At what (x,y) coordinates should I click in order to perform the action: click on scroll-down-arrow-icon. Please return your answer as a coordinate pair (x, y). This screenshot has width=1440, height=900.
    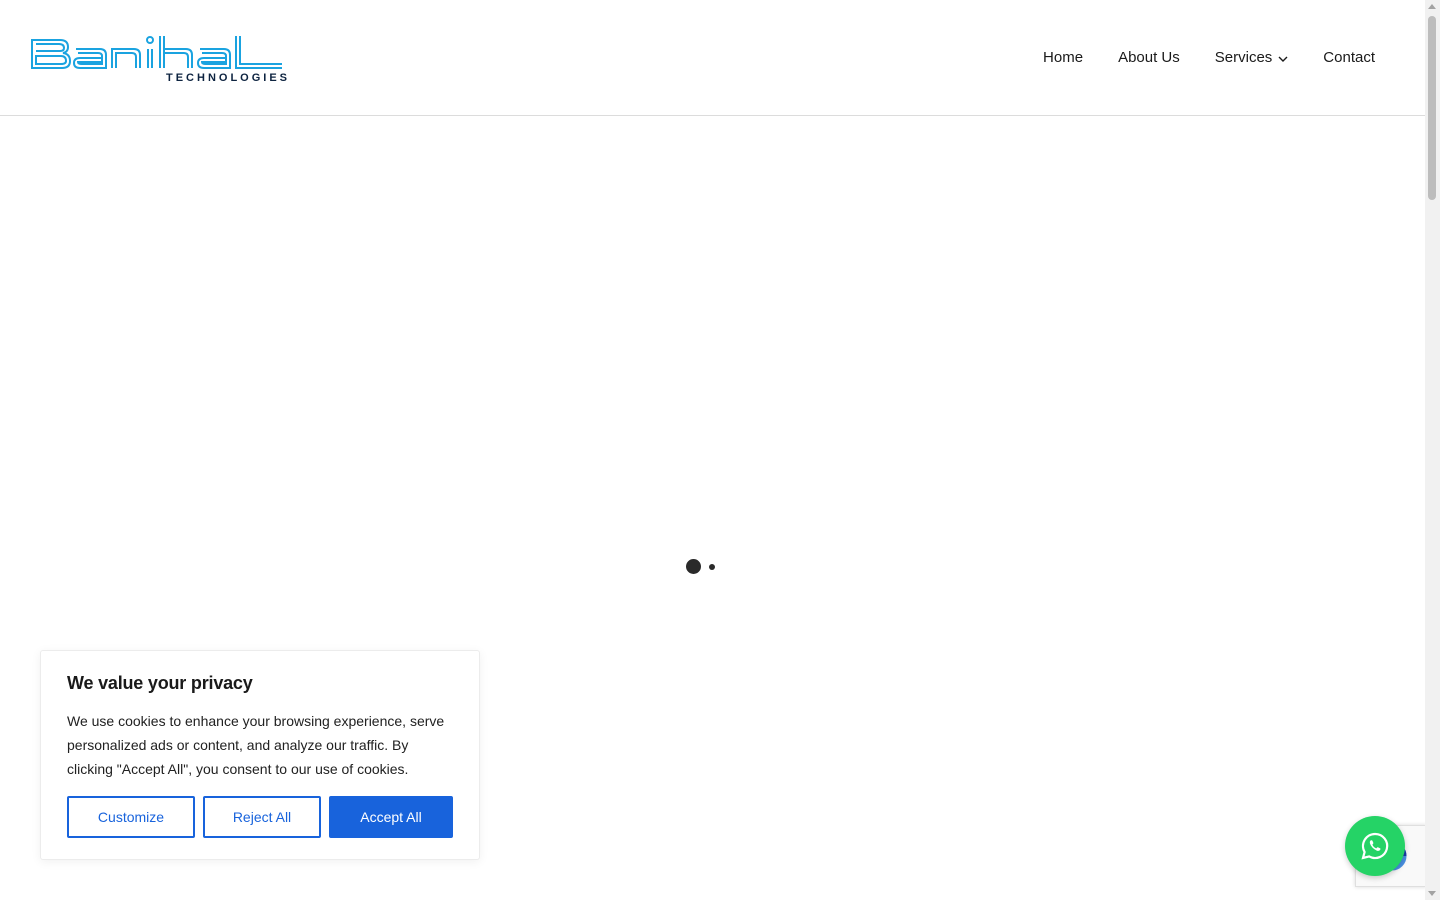
    Looking at the image, I should click on (1432, 893).